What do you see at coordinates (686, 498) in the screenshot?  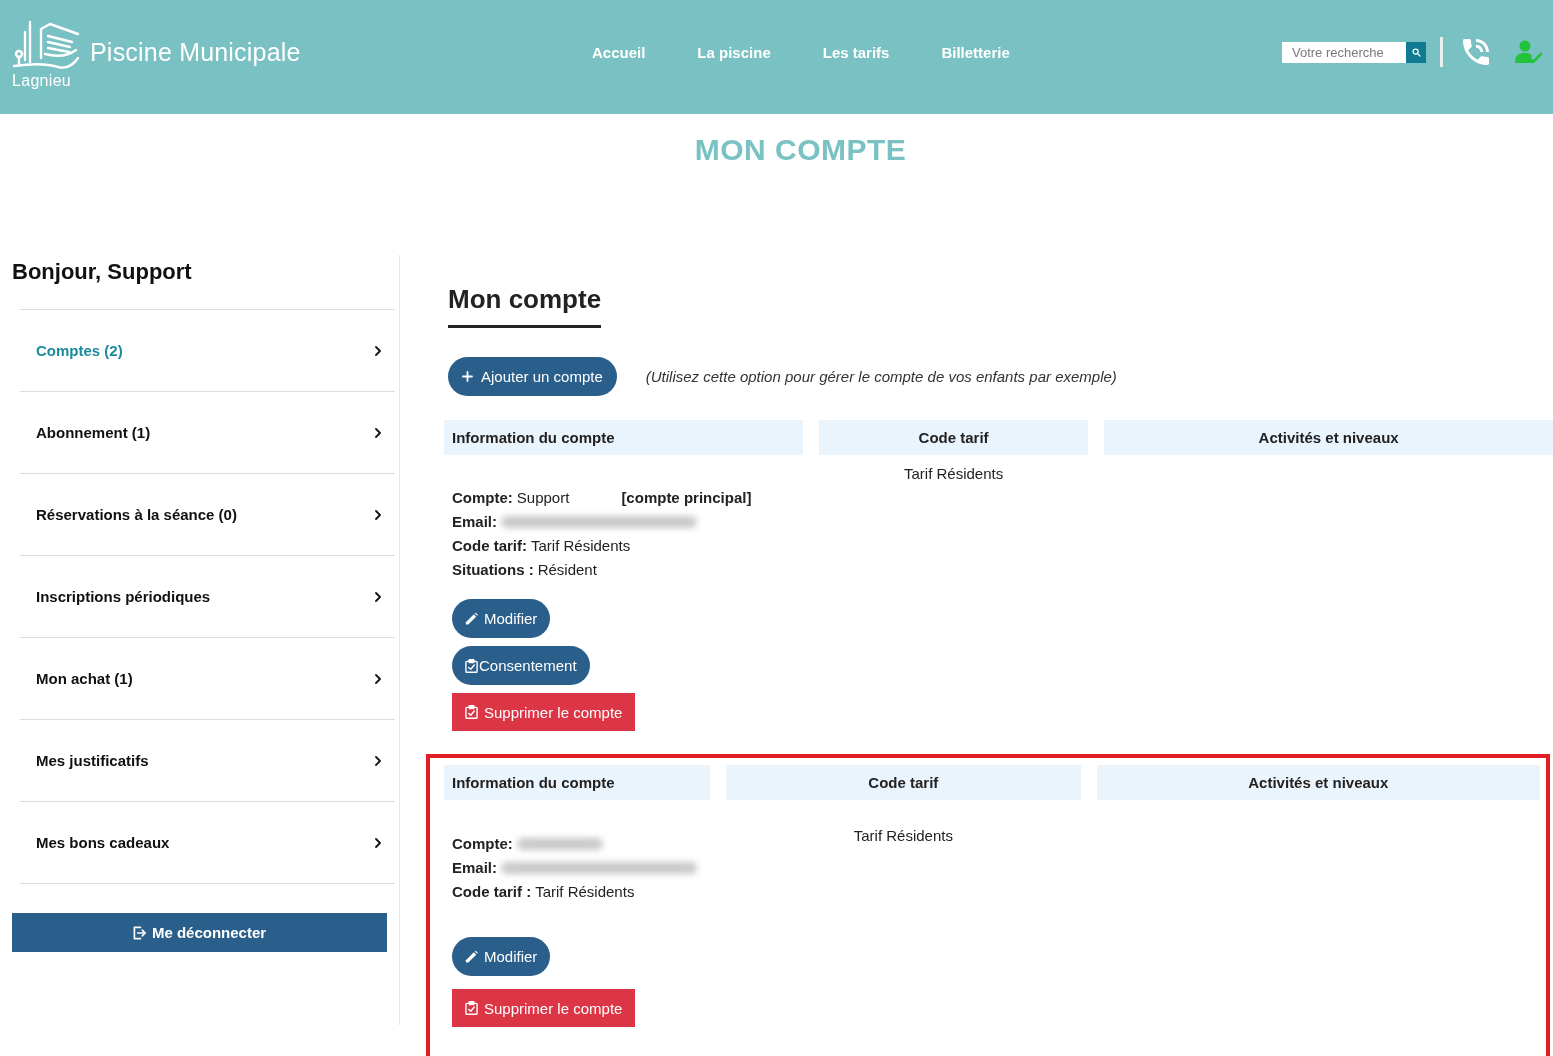 I see `tag-text: [compte principal]` at bounding box center [686, 498].